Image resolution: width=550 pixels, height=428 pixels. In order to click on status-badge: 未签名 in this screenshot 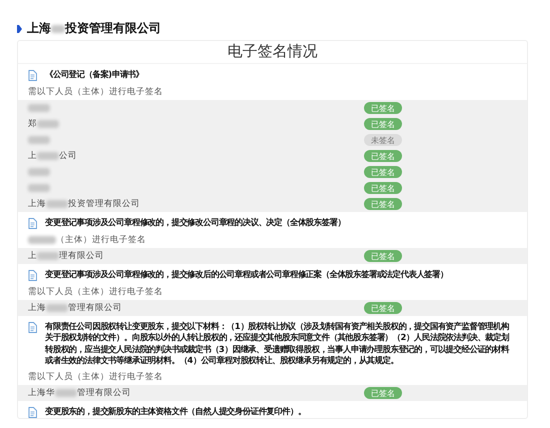, I will do `click(383, 140)`.